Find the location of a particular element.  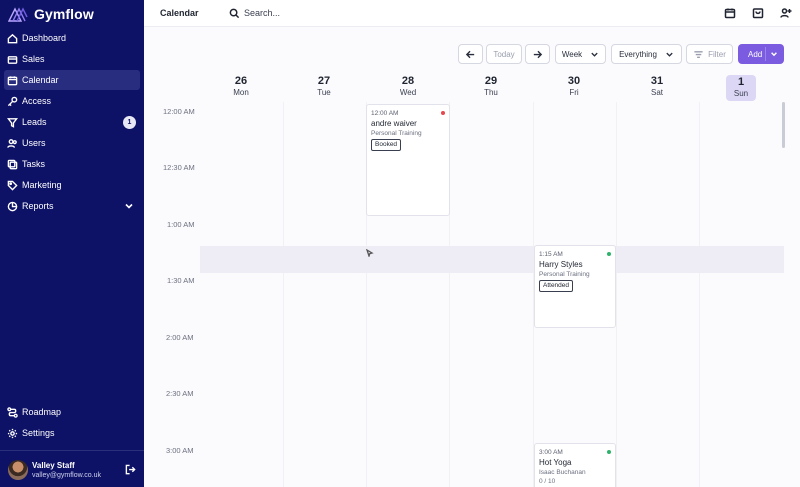

event-type: Personal Training is located at coordinates (396, 133).